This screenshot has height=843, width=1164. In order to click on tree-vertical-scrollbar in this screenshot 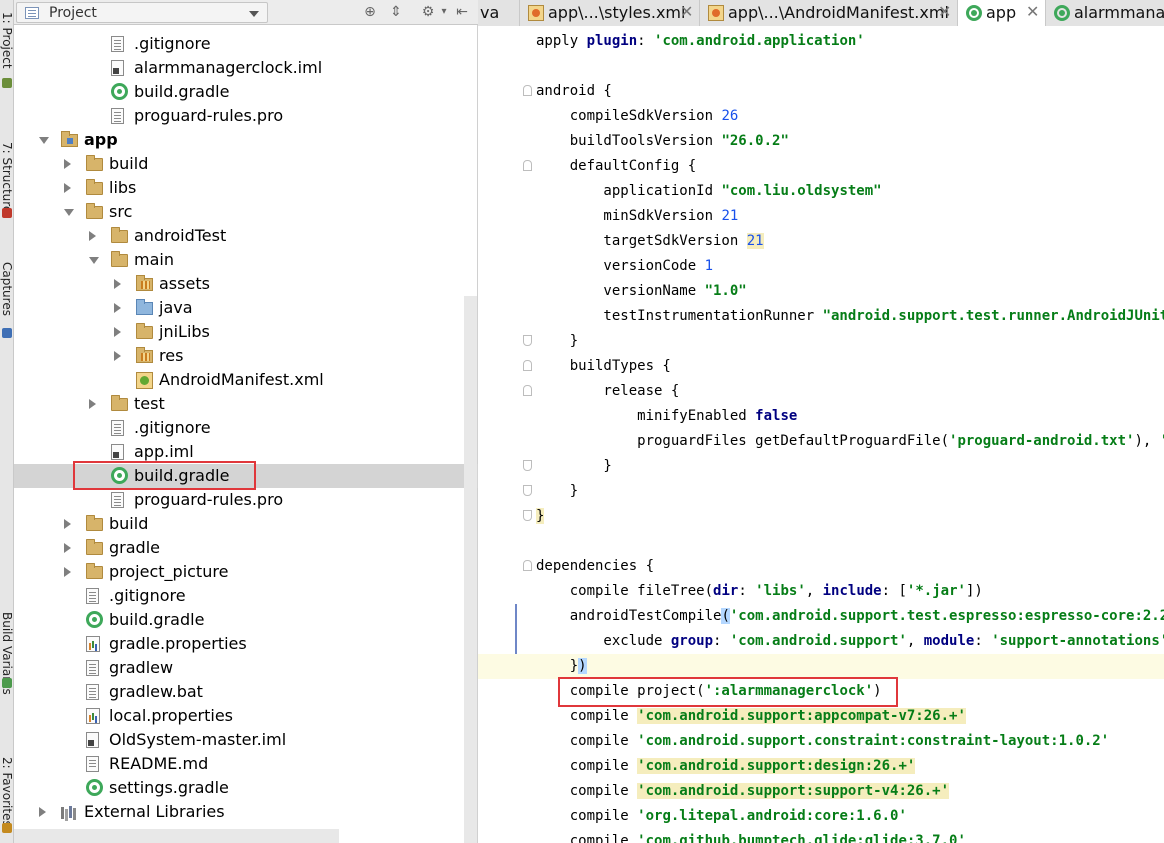, I will do `click(470, 569)`.